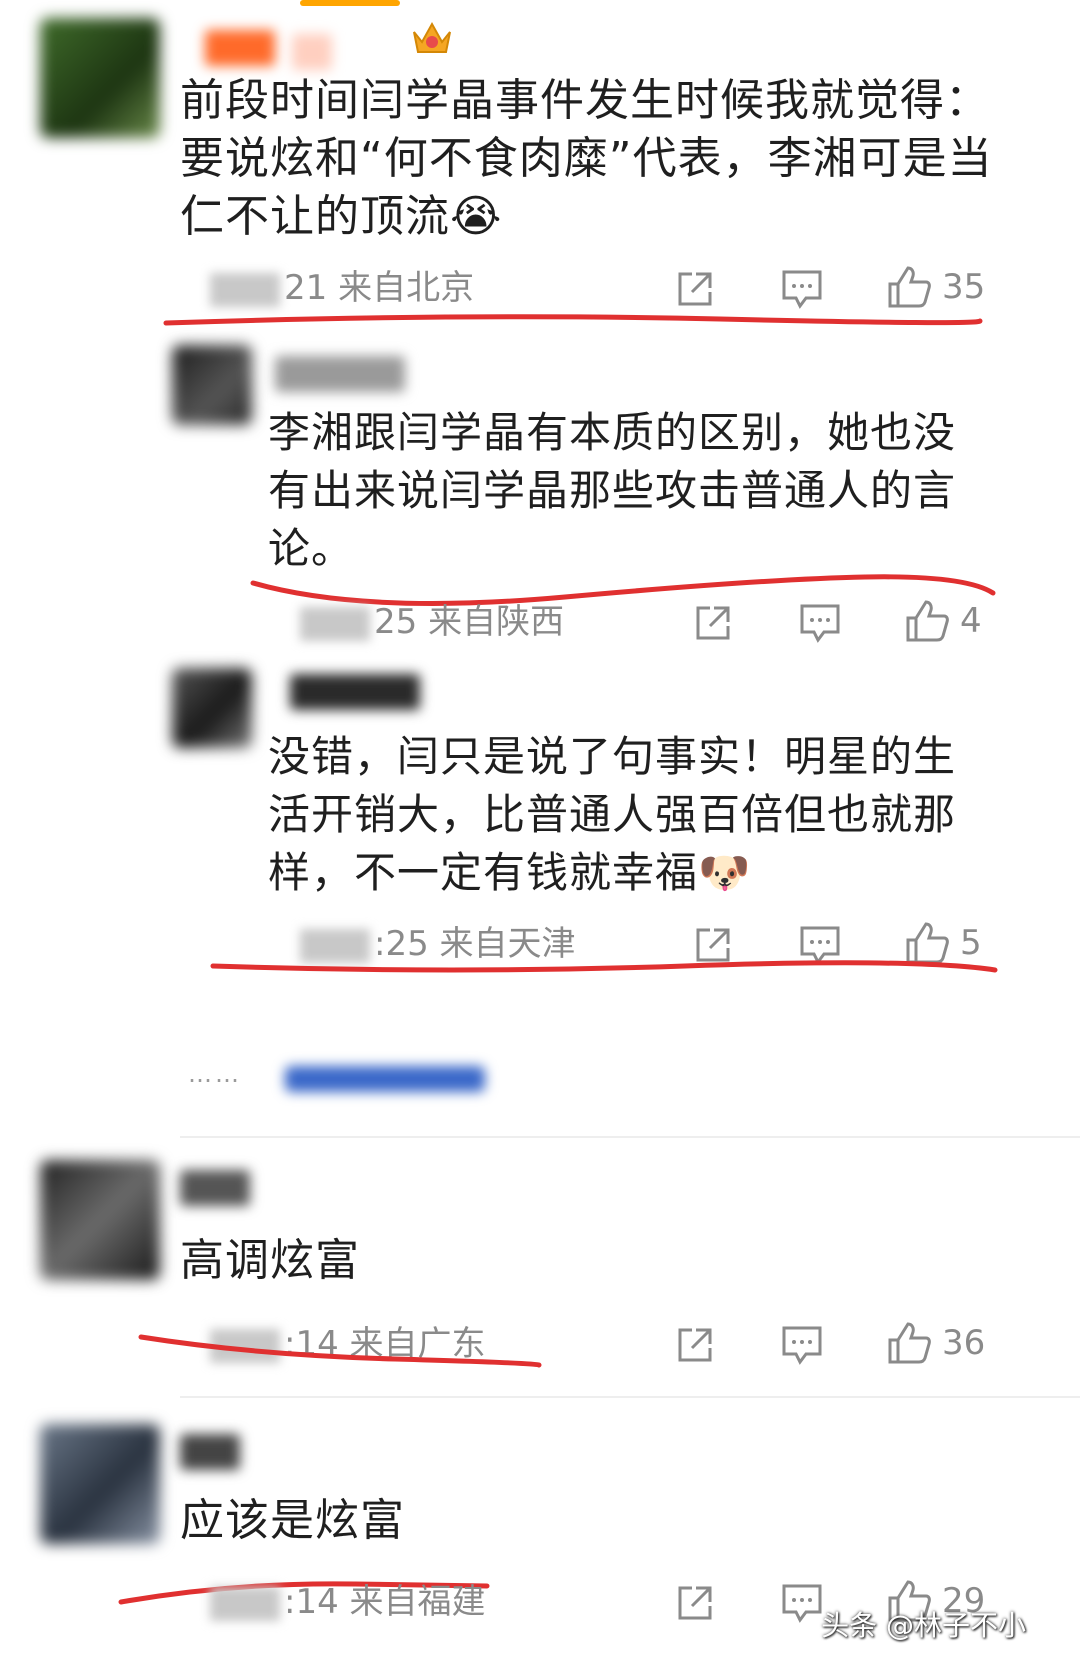 Image resolution: width=1080 pixels, height=1656 pixels. Describe the element at coordinates (923, 1625) in the screenshot. I see `watermark: 头条 @林子不小` at that location.